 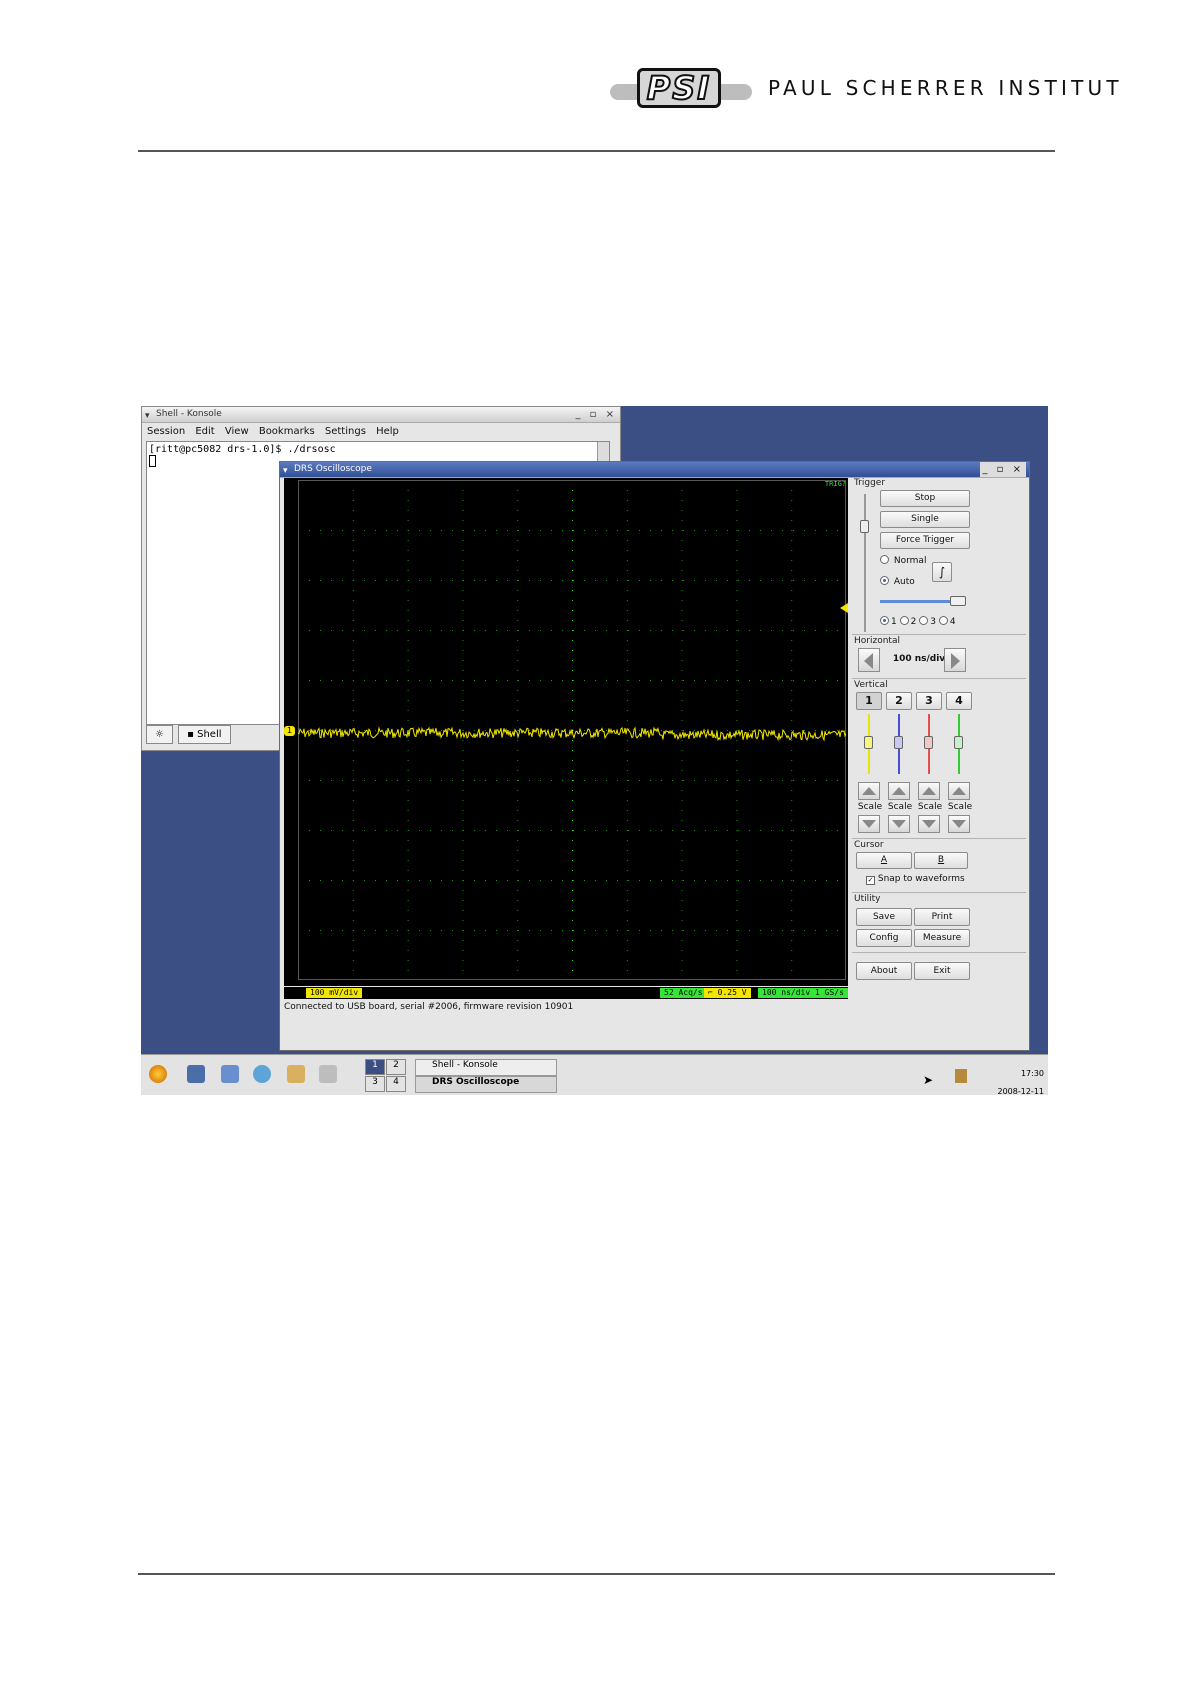 What do you see at coordinates (287, 431) in the screenshot?
I see `menu-bookmarks: Bookmarks` at bounding box center [287, 431].